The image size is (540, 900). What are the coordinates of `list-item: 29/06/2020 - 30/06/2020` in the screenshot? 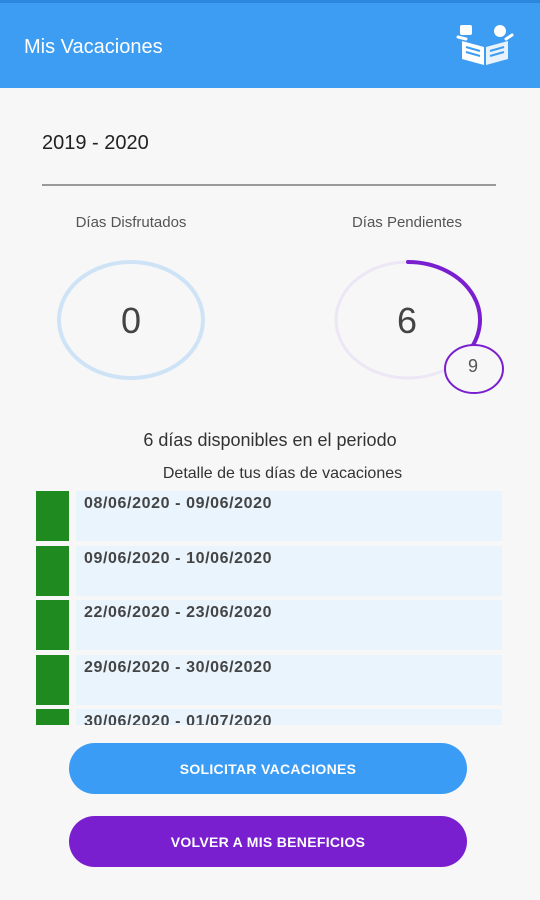 It's located at (269, 680).